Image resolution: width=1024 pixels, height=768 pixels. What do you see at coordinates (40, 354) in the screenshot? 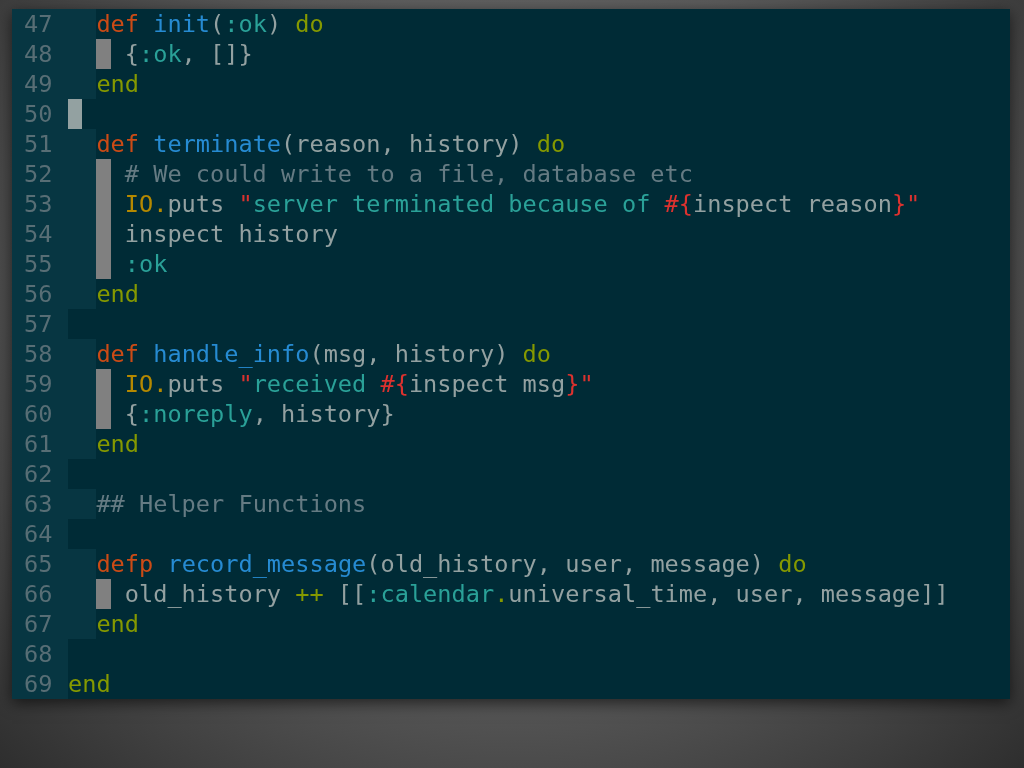
I see `line-number: 58` at bounding box center [40, 354].